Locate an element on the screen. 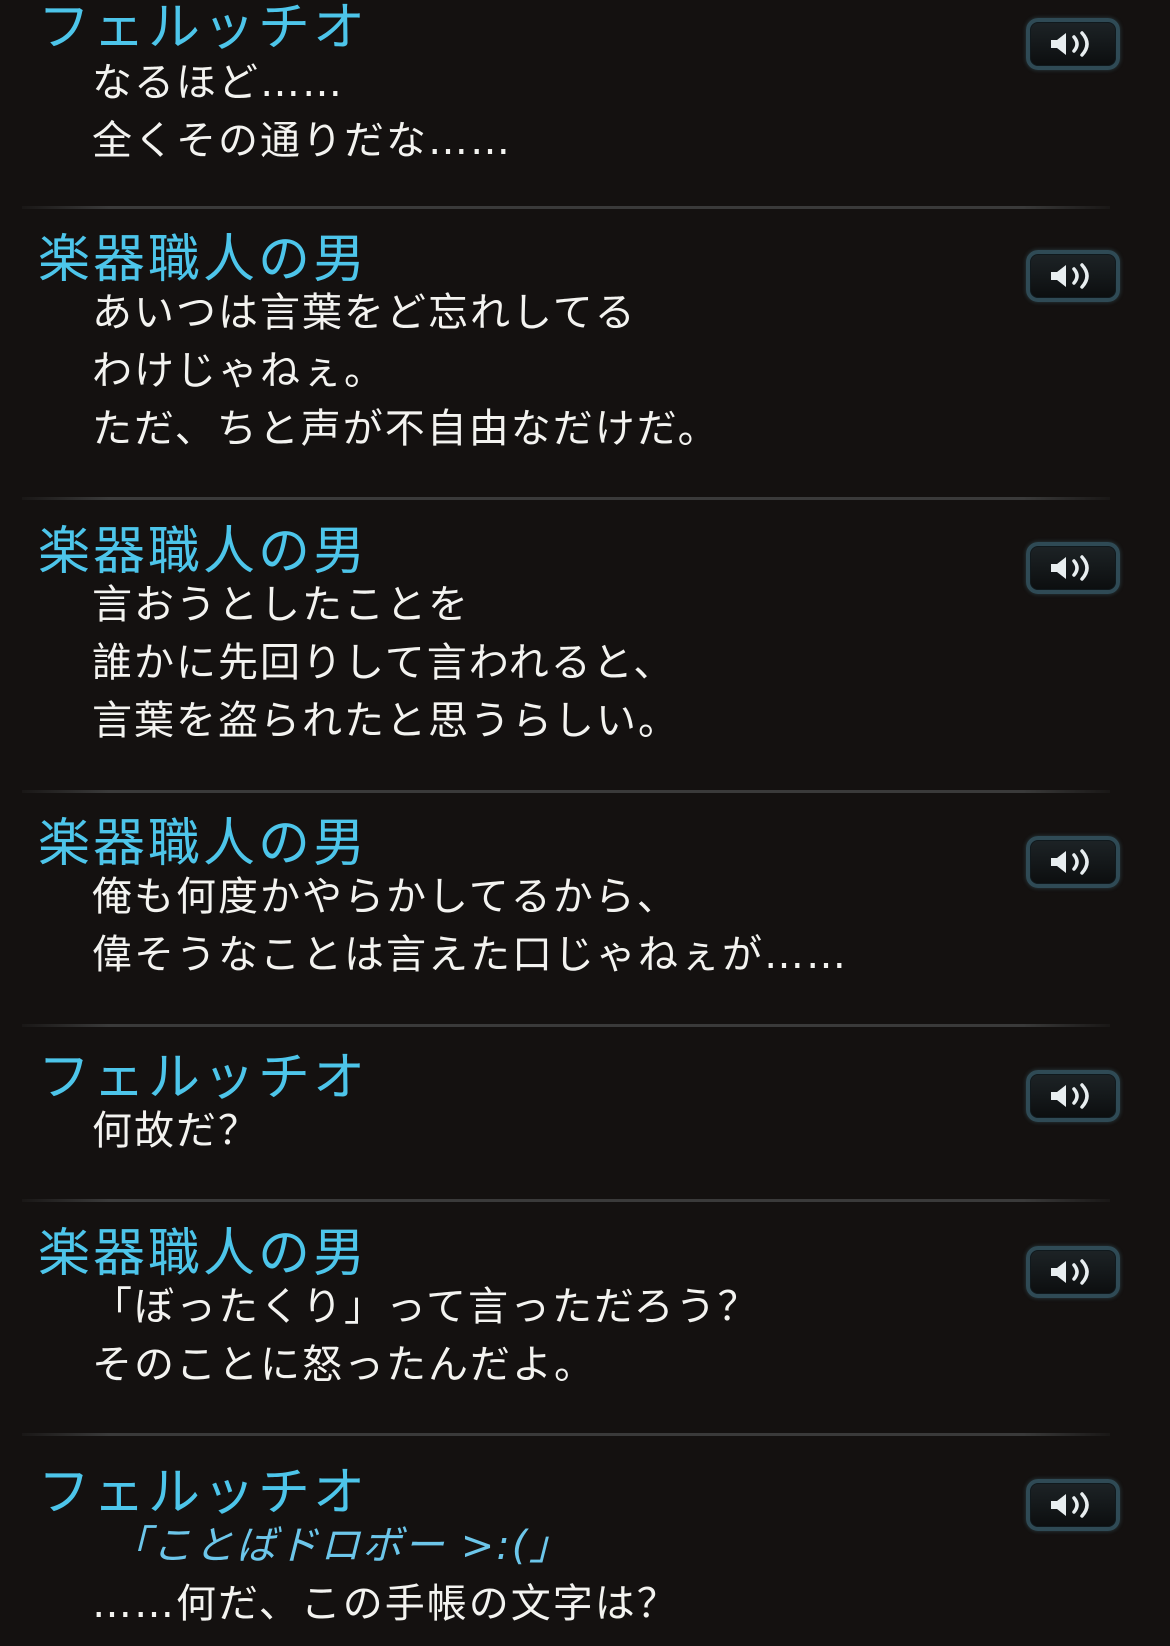 The height and width of the screenshot is (1646, 1170). dialogue-lines: 何故だ？ is located at coordinates (176, 1131).